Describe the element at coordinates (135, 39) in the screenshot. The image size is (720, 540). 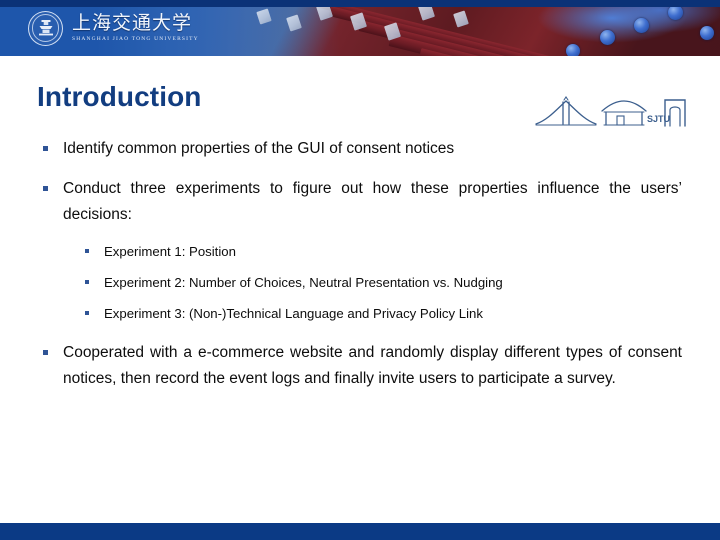
I see `university-name-english: SHANGHAI JIAO TONG UNIVERSITY` at that location.